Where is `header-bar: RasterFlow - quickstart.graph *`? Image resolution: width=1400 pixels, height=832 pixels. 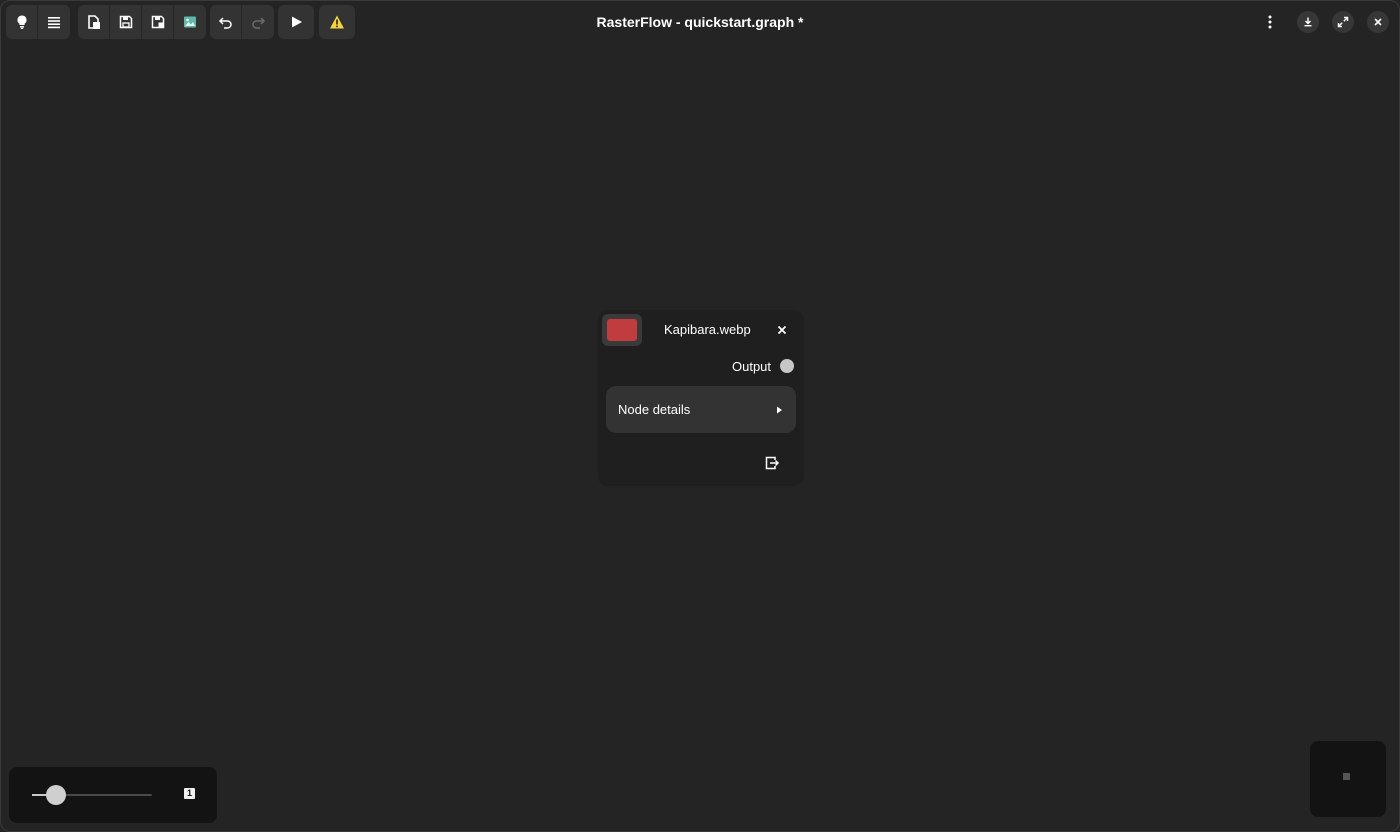 header-bar: RasterFlow - quickstart.graph * is located at coordinates (700, 22).